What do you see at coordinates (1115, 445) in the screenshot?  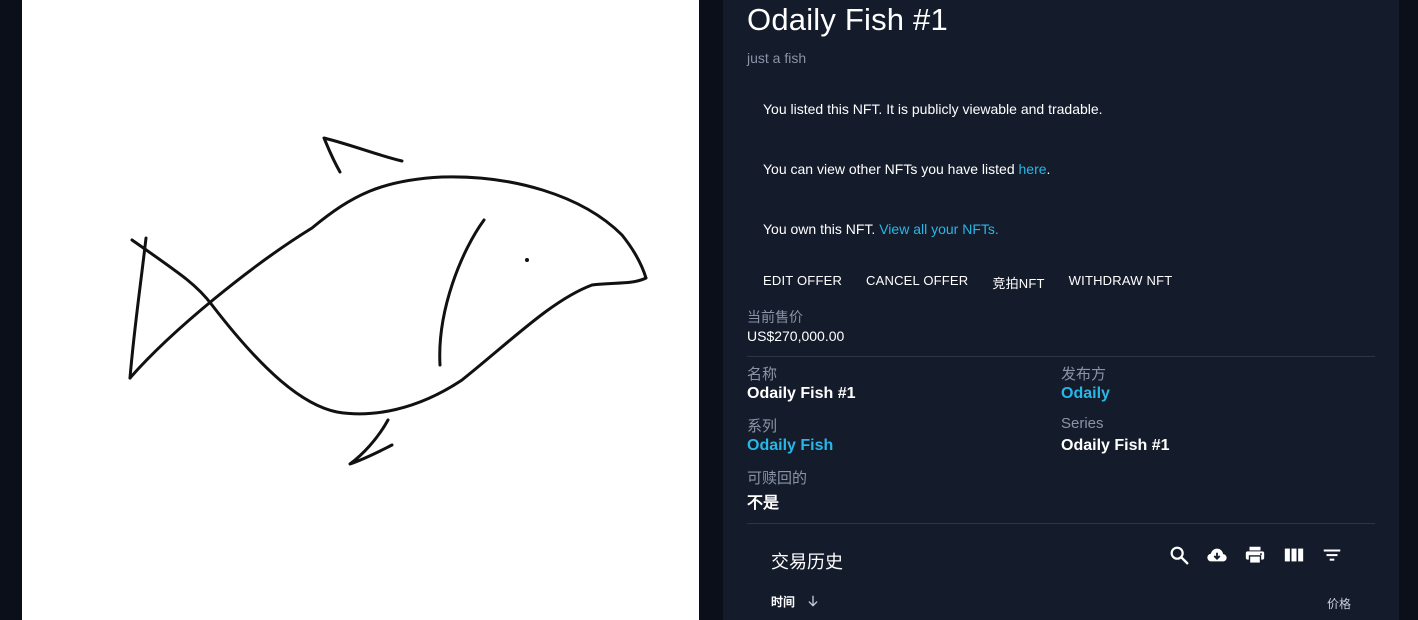 I see `series-value: Odaily Fish #1` at bounding box center [1115, 445].